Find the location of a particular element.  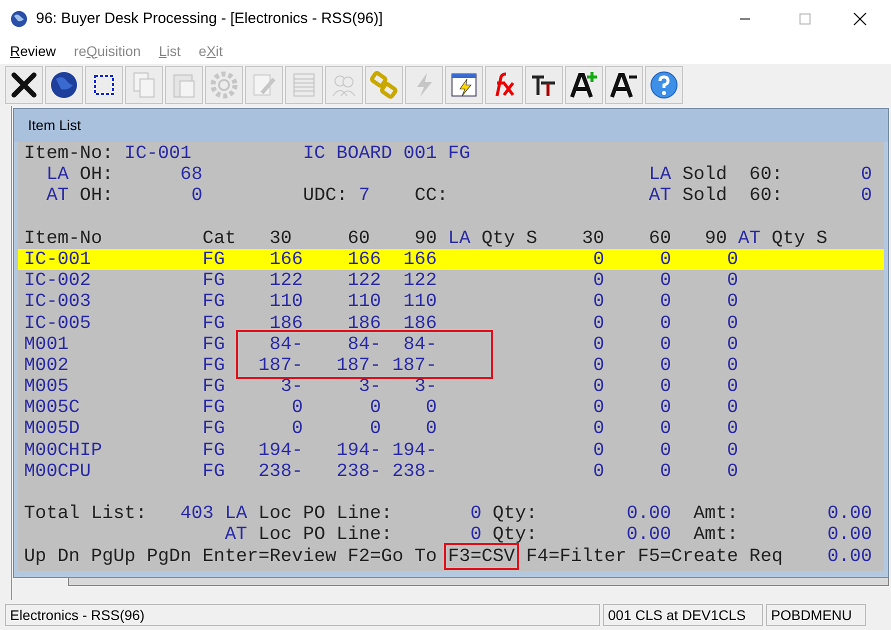

list-row: M00CPU FG 238- 238- 238- 0 0 0 is located at coordinates (454, 471).